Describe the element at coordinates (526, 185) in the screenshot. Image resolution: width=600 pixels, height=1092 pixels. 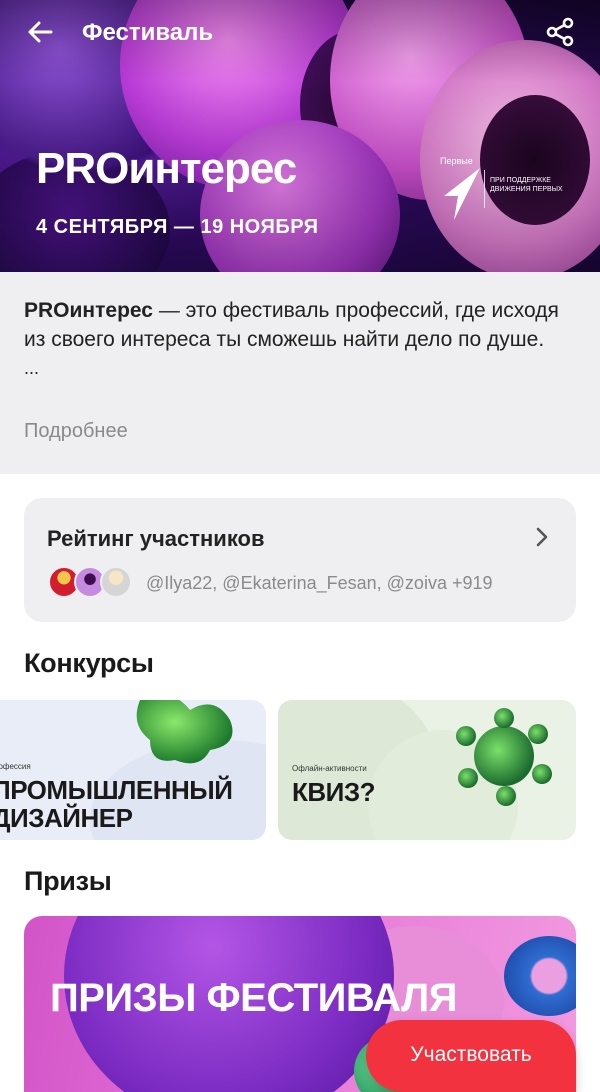
I see `partner-logo-subtitle: При поддержке Движения Первых` at that location.